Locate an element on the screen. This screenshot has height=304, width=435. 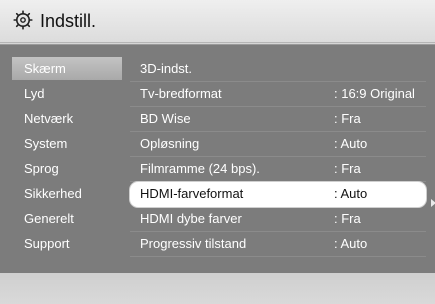
setting-row-hdmi-farveformat: HDMI-farveformat : Auto is located at coordinates (278, 194).